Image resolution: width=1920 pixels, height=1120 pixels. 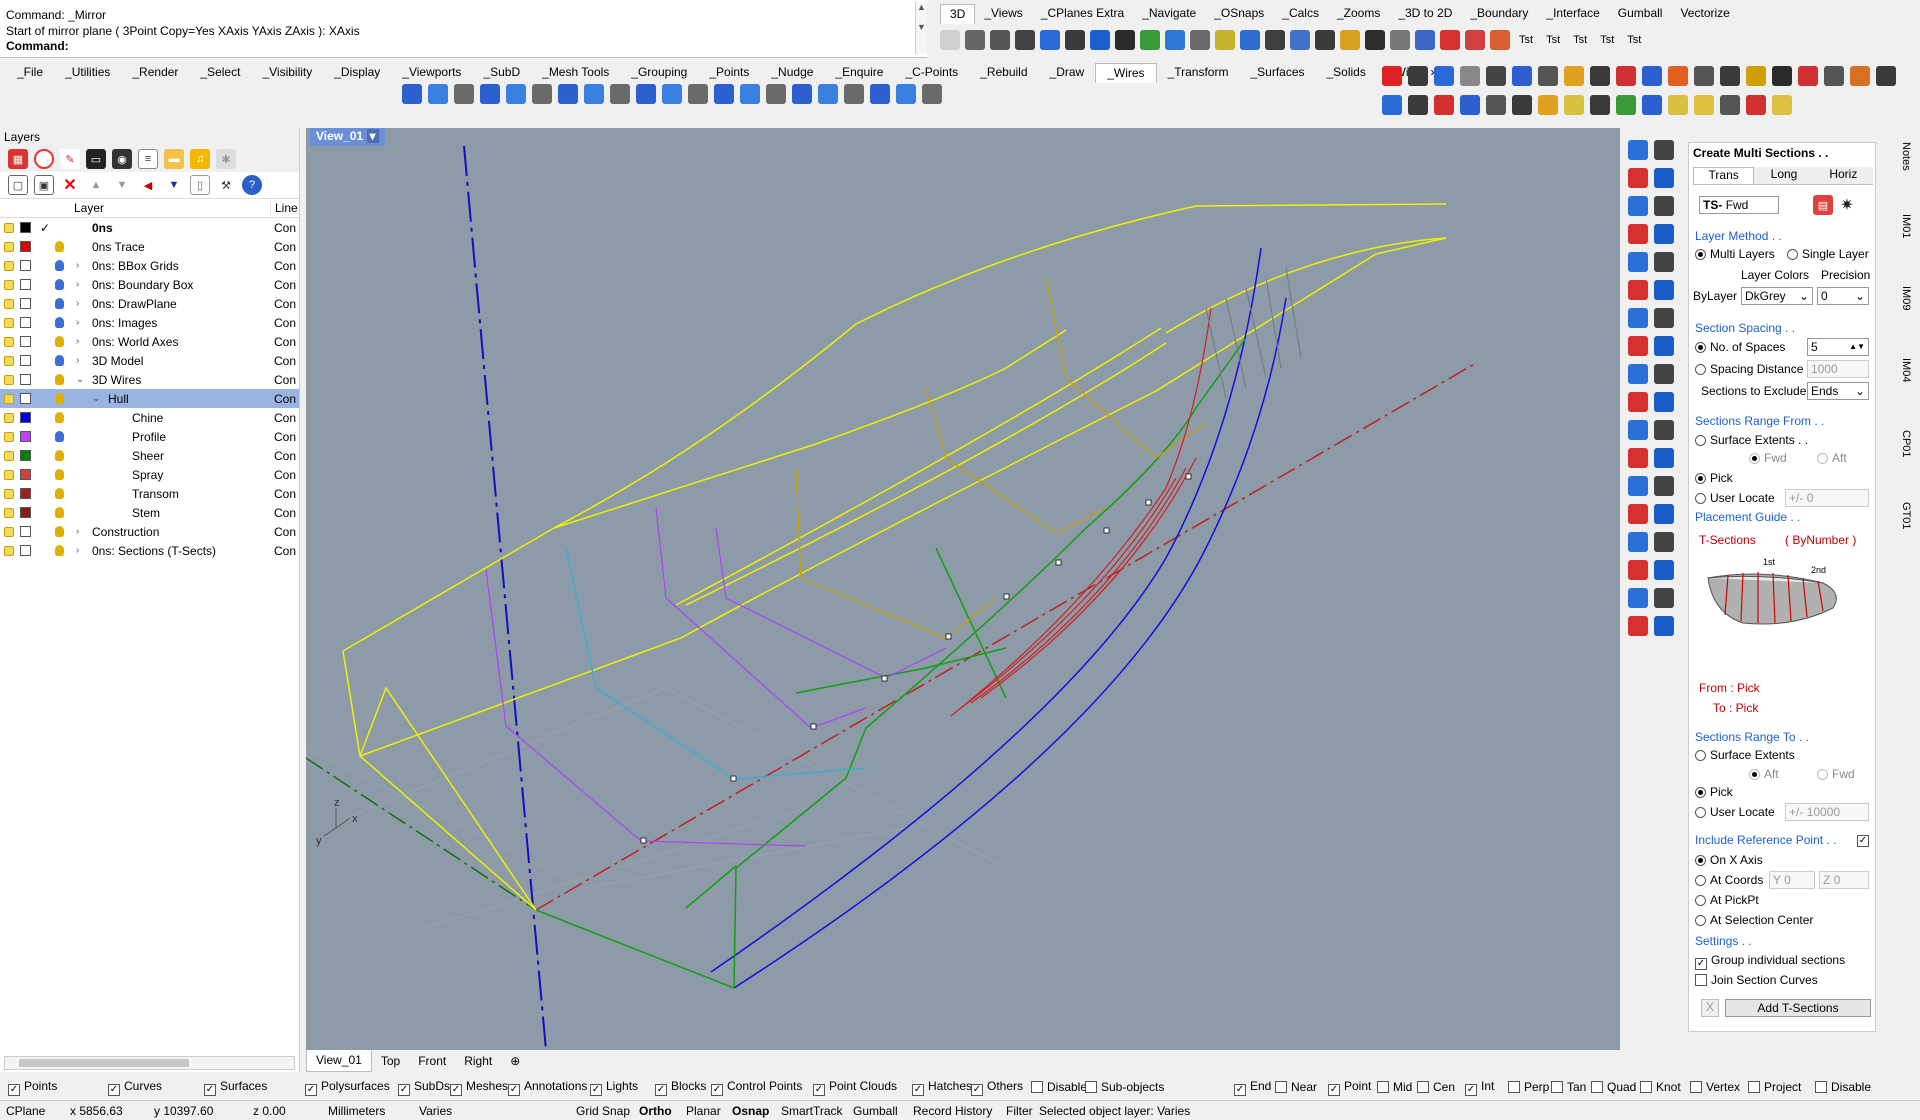 I want to click on layer-color-select: DkGrey ⌄, so click(x=1777, y=296).